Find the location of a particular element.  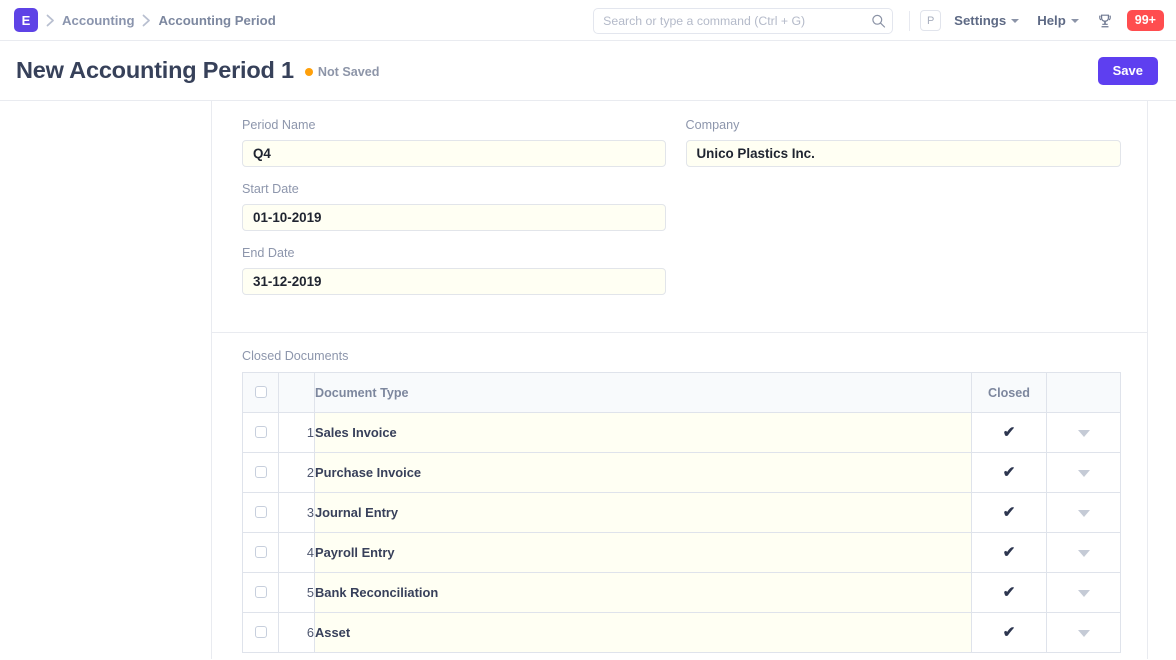

nav-menu-help: Help is located at coordinates (1058, 20).